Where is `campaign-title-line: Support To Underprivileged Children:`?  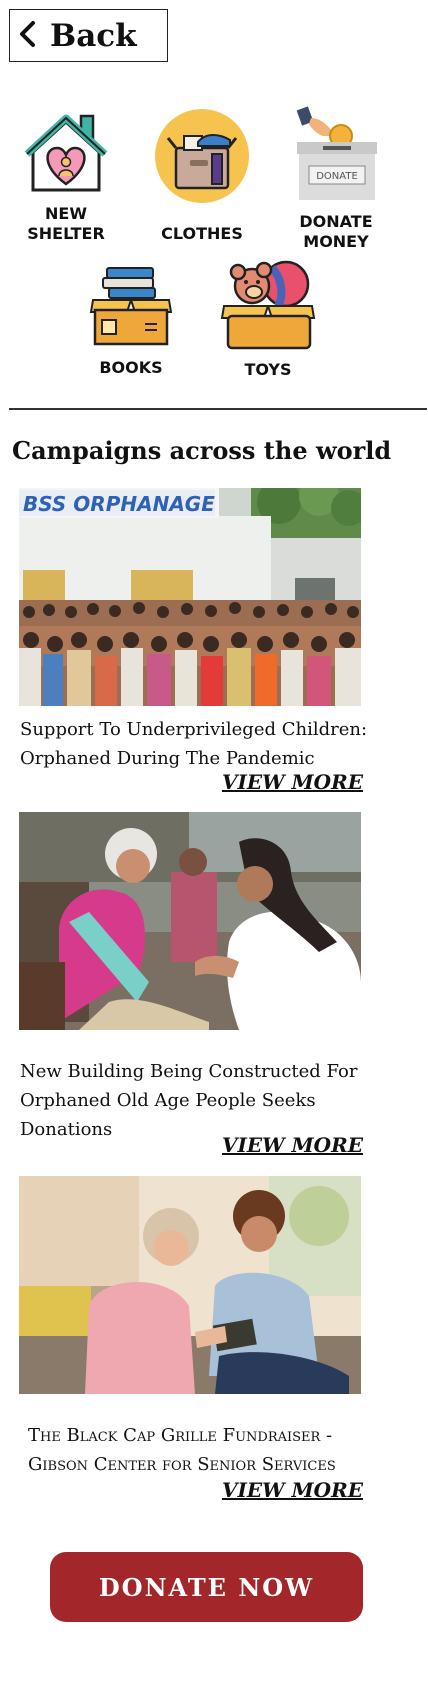 campaign-title-line: Support To Underprivileged Children: is located at coordinates (194, 729).